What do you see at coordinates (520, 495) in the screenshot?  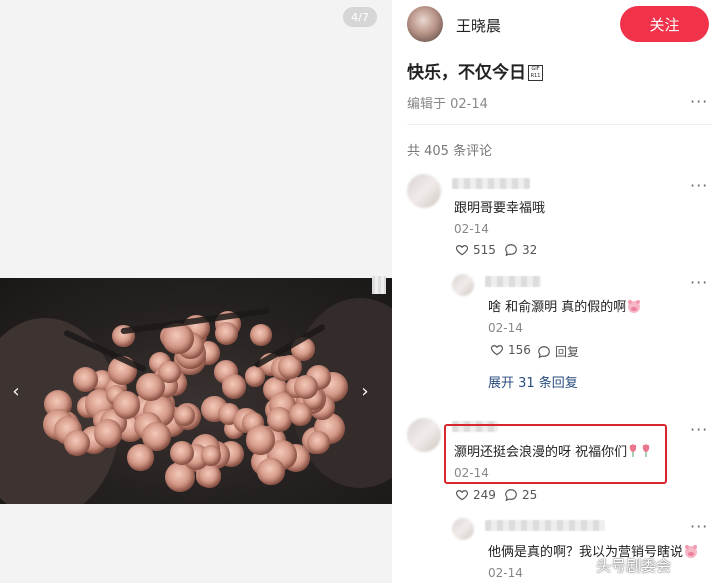 I see `reply-count-button: 25` at bounding box center [520, 495].